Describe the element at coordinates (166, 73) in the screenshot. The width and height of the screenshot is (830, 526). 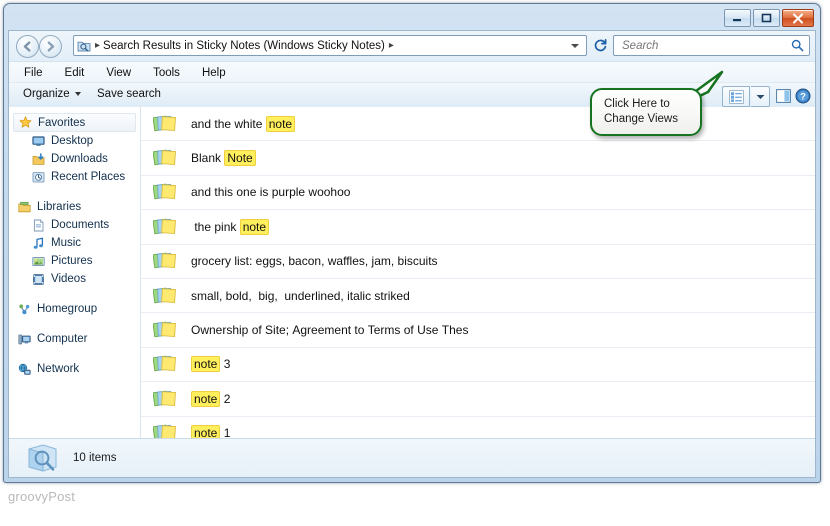
I see `menu-item-tools: Tools` at that location.